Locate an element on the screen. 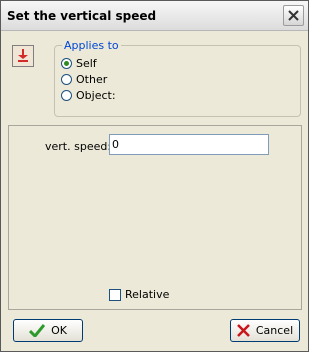 This screenshot has height=352, width=320. relative-checkbox-row: Relative is located at coordinates (139, 294).